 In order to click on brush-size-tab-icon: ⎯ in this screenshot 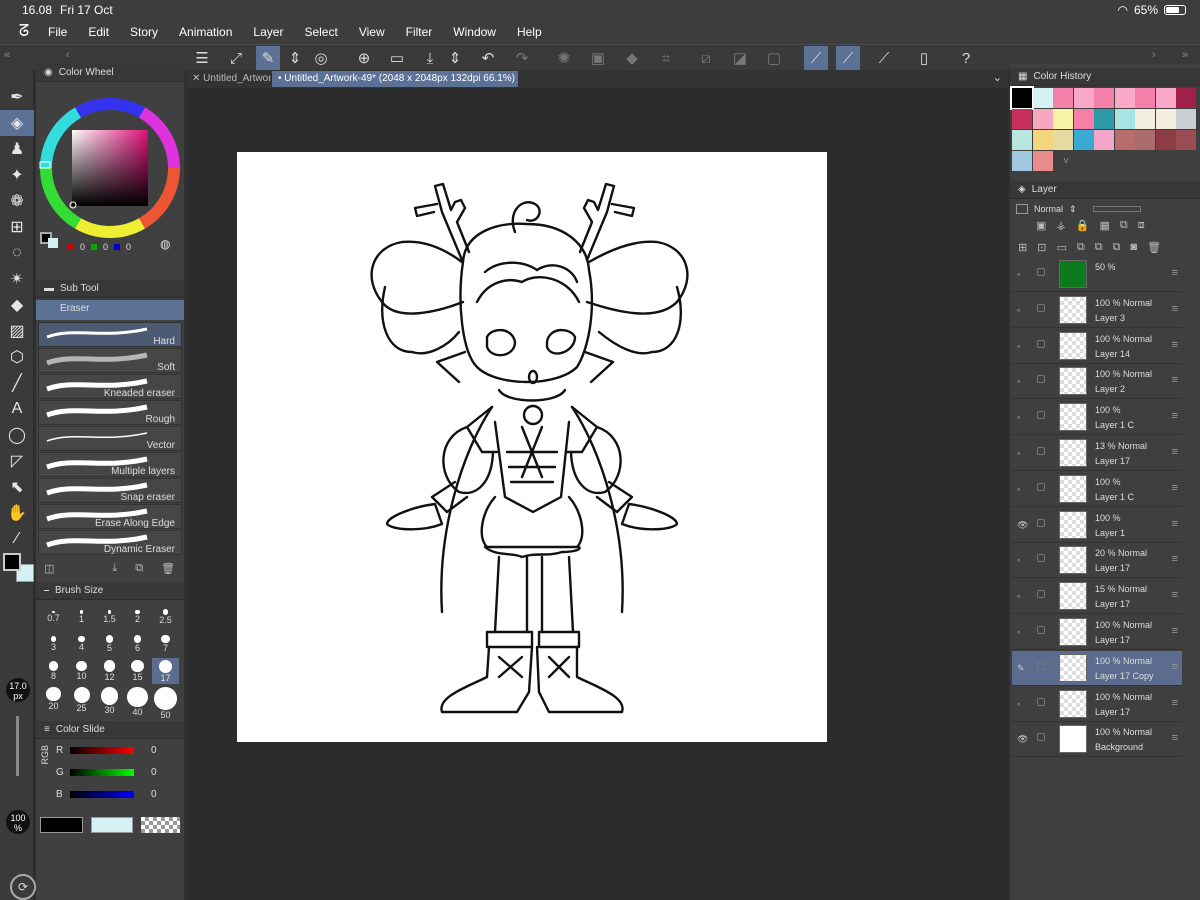, I will do `click(46, 590)`.